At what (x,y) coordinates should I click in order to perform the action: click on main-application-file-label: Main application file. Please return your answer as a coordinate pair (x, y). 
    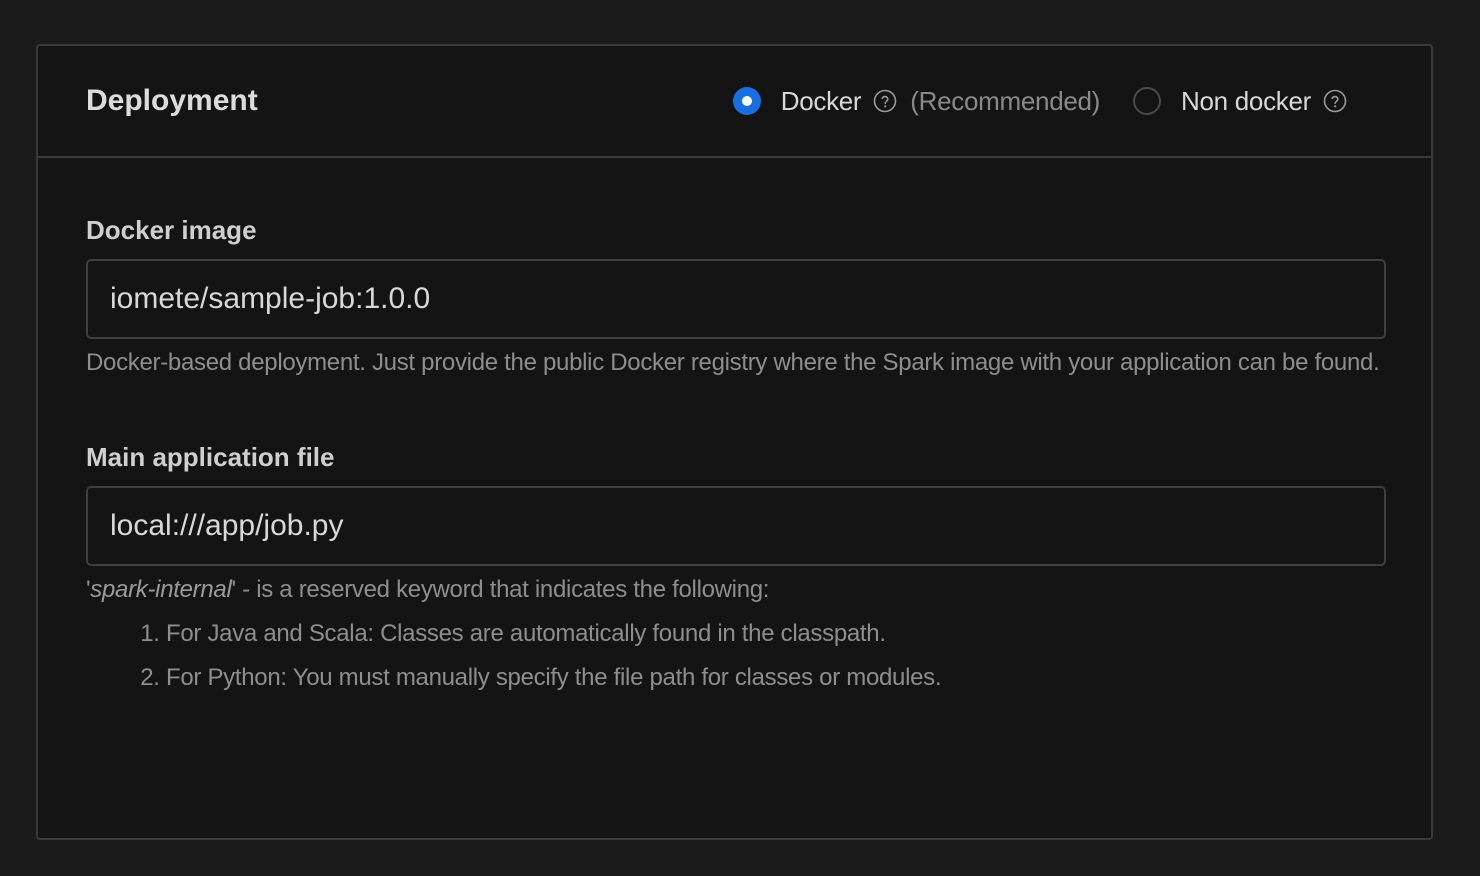
    Looking at the image, I should click on (210, 457).